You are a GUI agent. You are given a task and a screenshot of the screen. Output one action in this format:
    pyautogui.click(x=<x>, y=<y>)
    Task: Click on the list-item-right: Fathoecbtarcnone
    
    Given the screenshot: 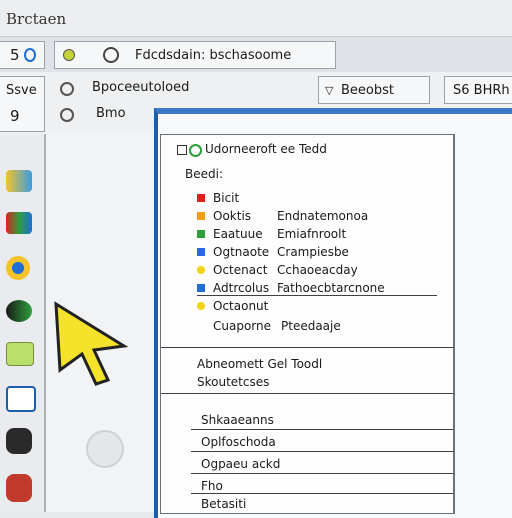 What is the action you would take?
    pyautogui.click(x=331, y=288)
    